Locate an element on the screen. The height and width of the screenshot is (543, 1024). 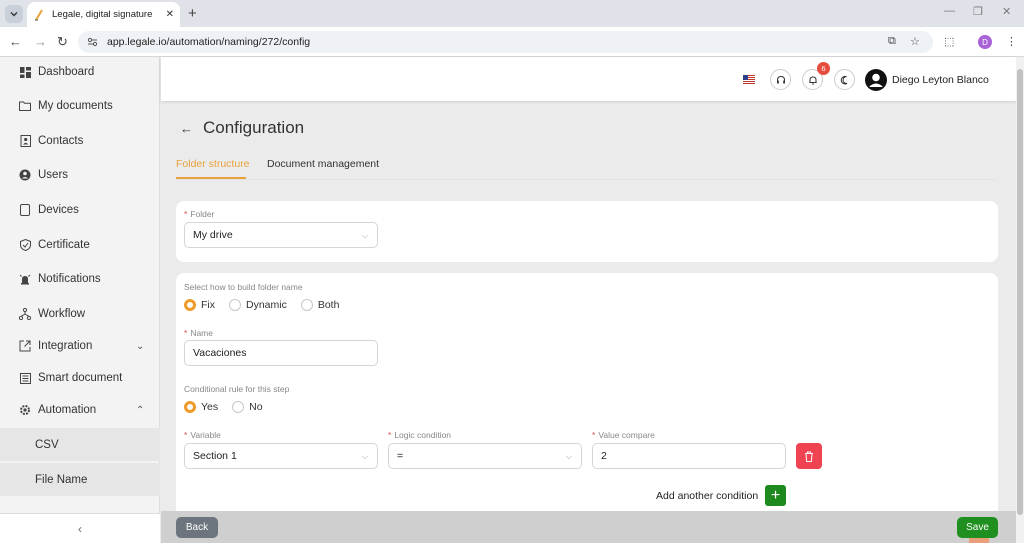
browser-tab: Legale, digital signature ✕ is located at coordinates (103, 14).